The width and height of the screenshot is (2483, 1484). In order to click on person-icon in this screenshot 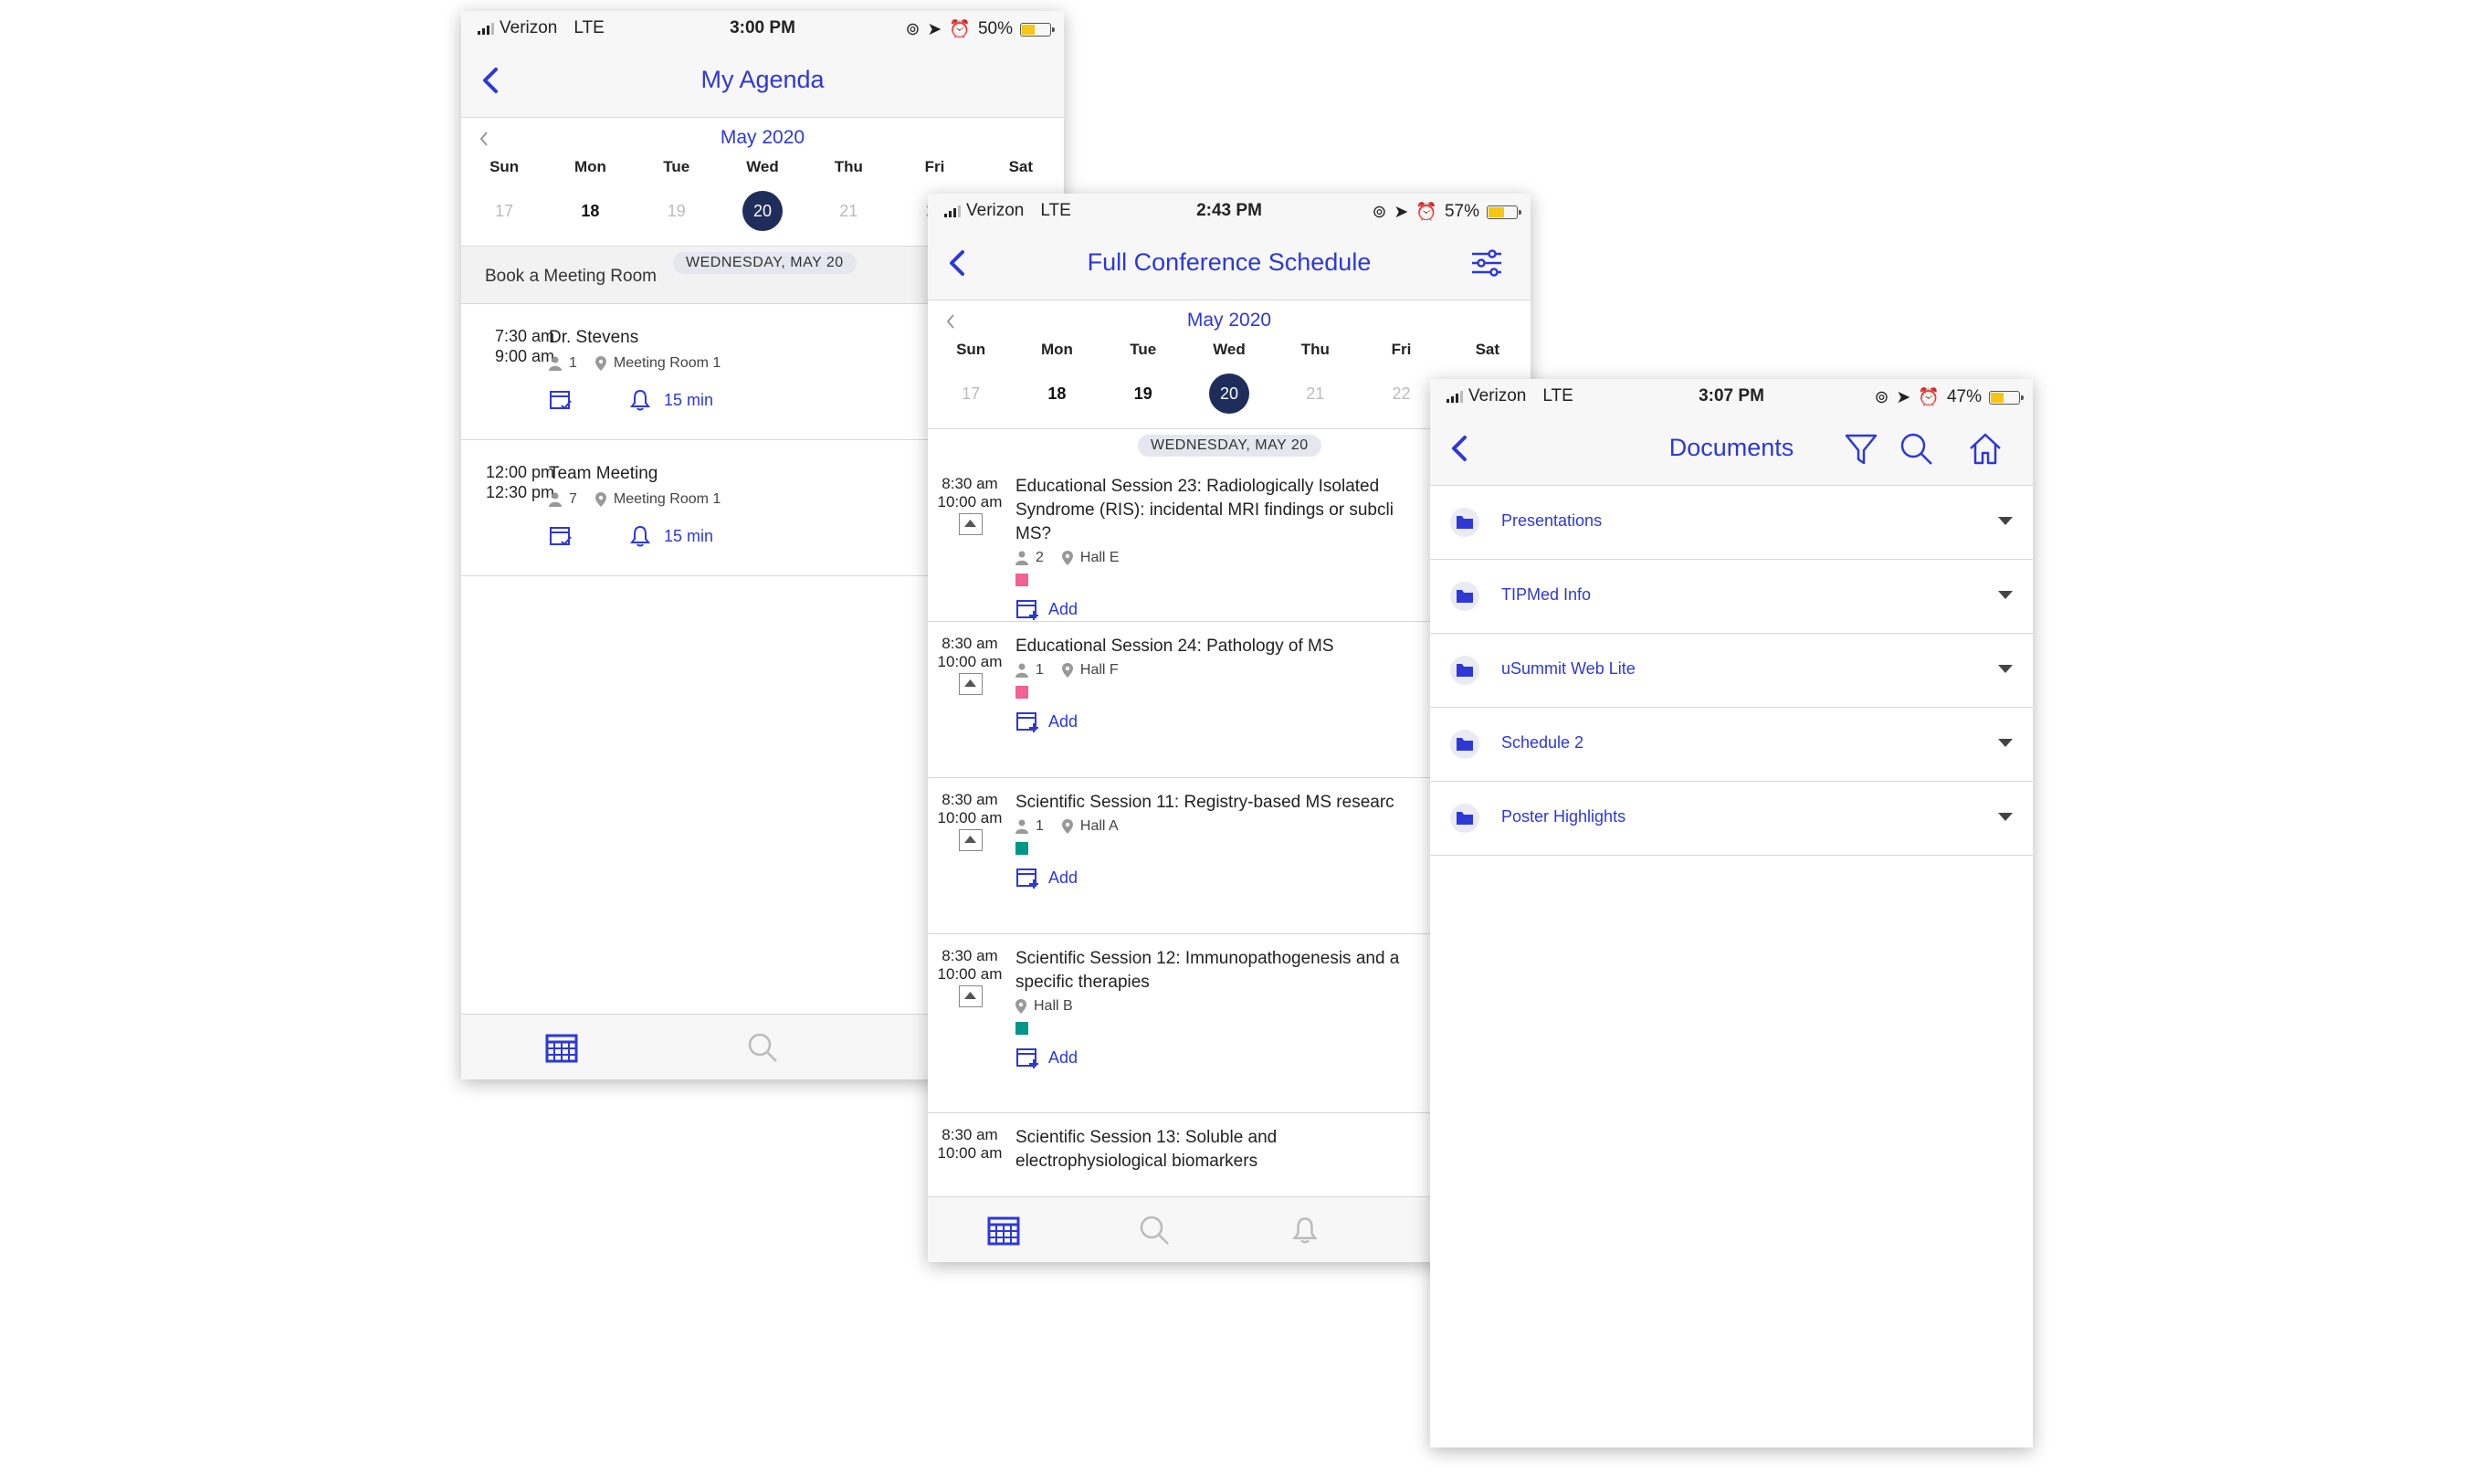, I will do `click(555, 363)`.